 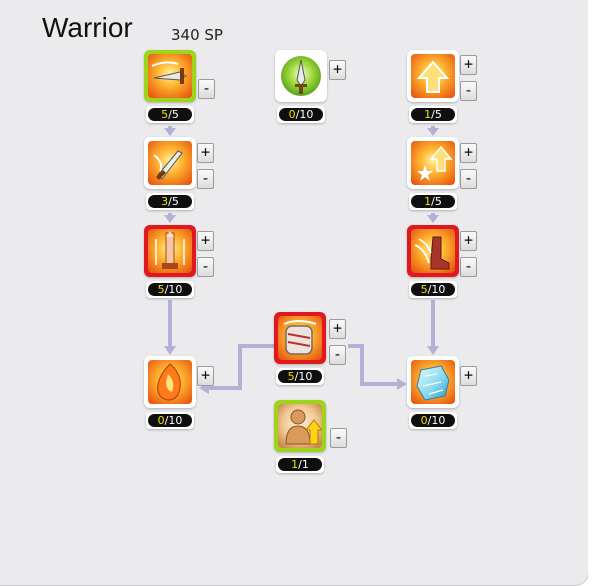 I want to click on skill-slot-up-arrow: 1/5, so click(x=433, y=88).